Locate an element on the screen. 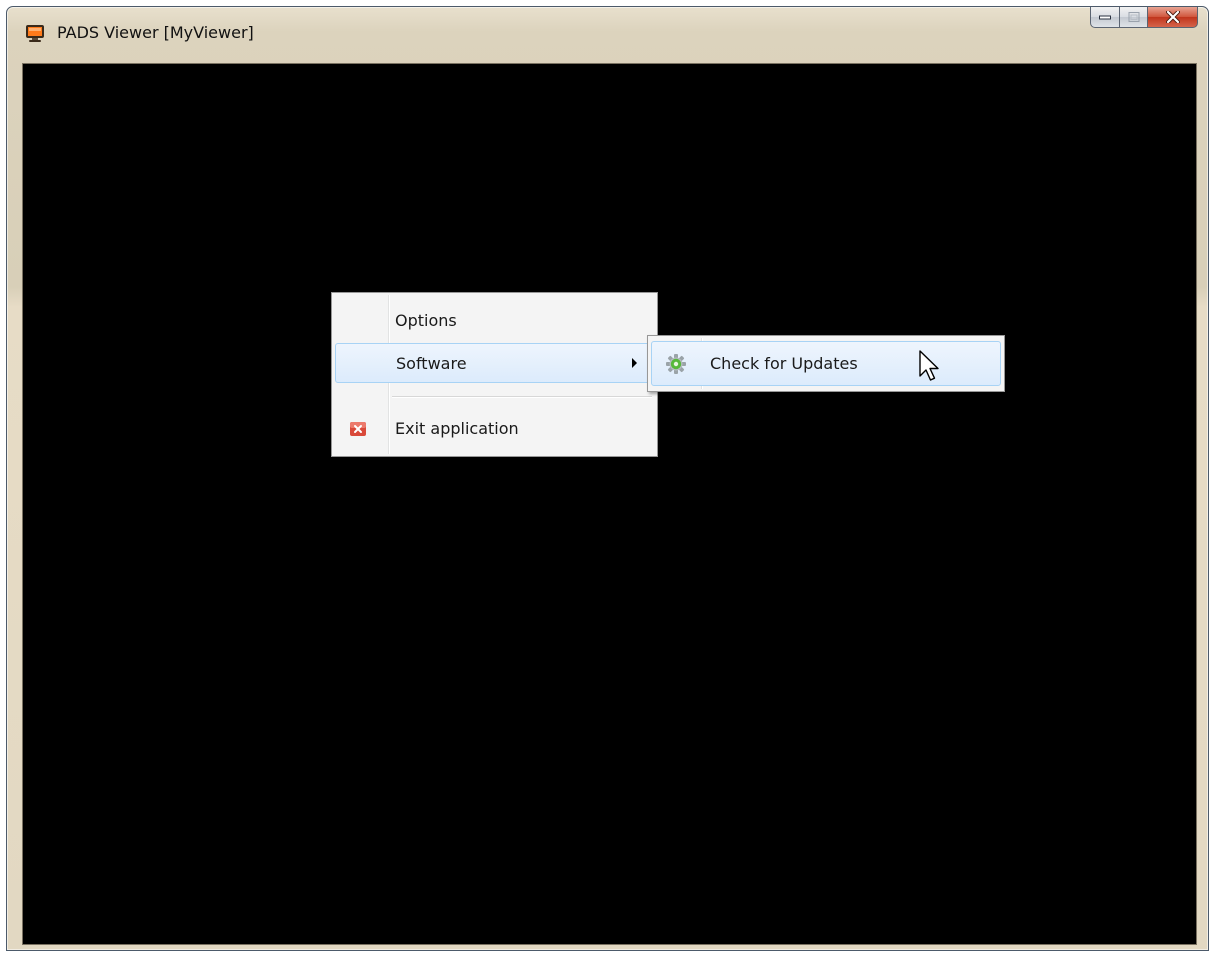  maximize-icon is located at coordinates (1133, 17).